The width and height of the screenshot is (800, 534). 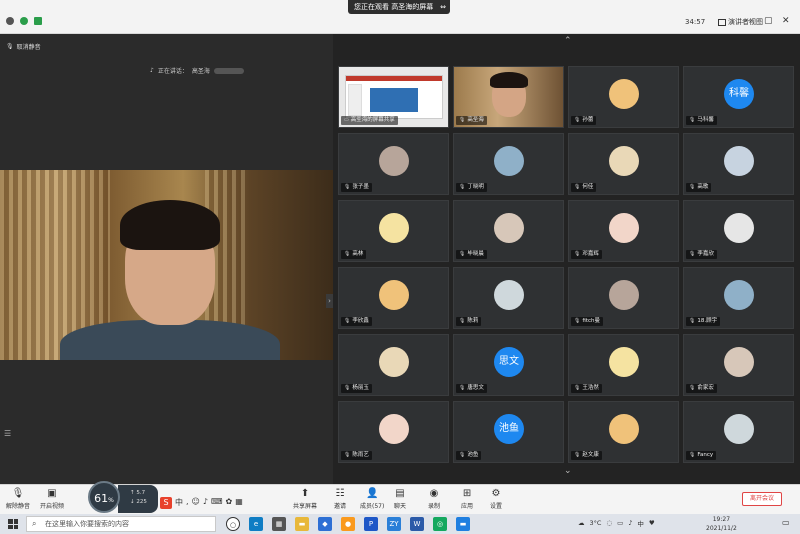 What do you see at coordinates (750, 21) in the screenshot?
I see `minimize-icon: –` at bounding box center [750, 21].